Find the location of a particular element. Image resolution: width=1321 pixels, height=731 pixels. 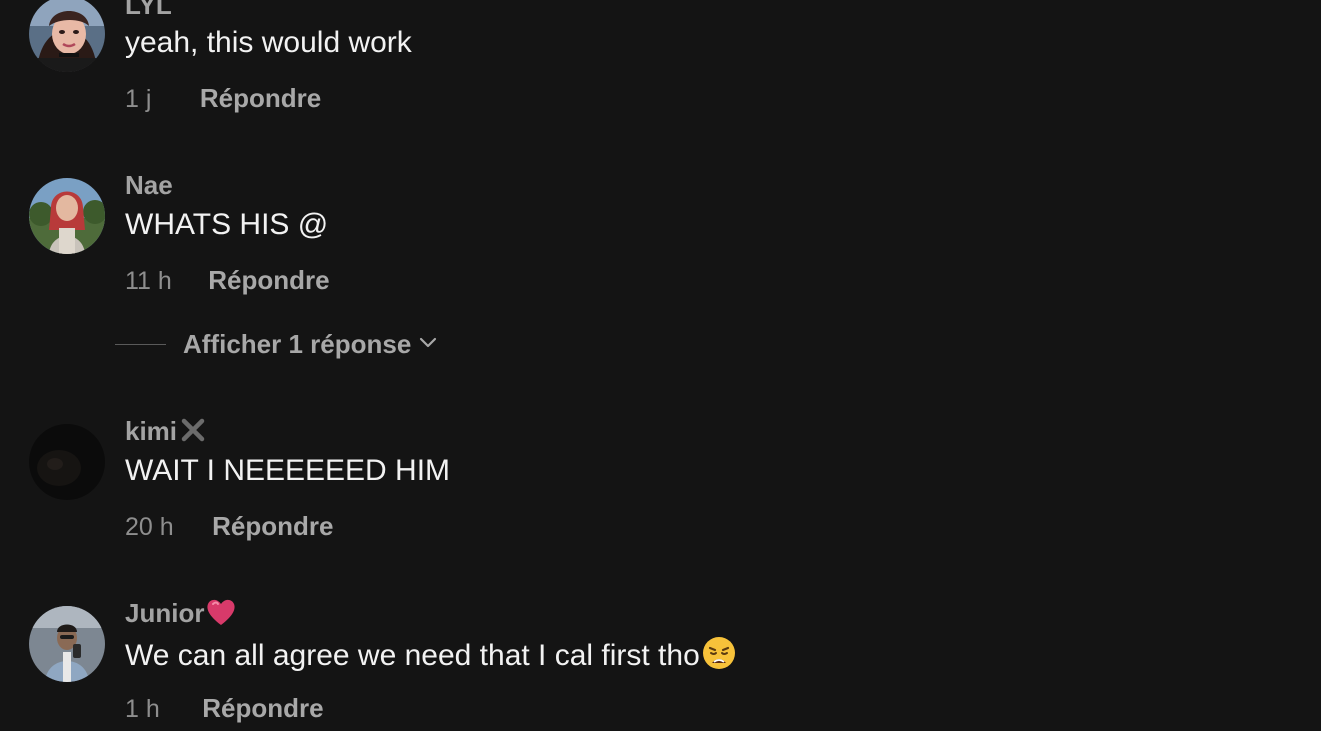

comment-time: 1 h is located at coordinates (142, 709).